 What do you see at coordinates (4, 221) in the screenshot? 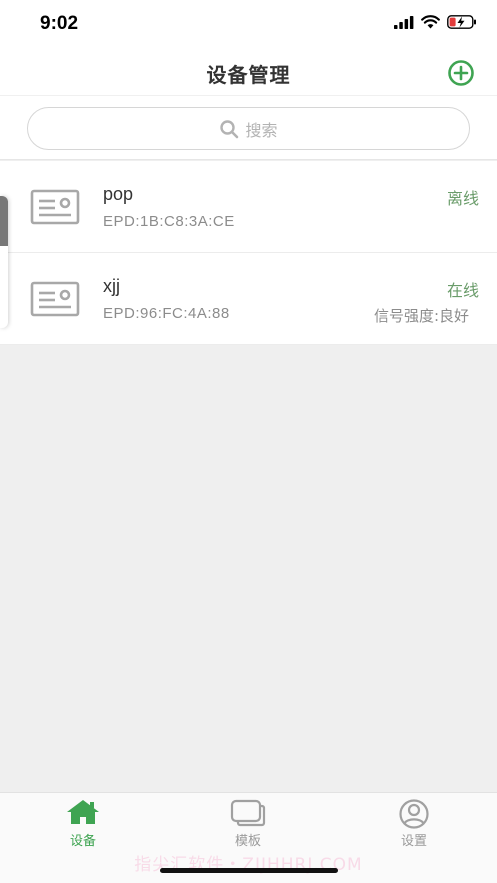
I see `side-drawer-handle-grip` at bounding box center [4, 221].